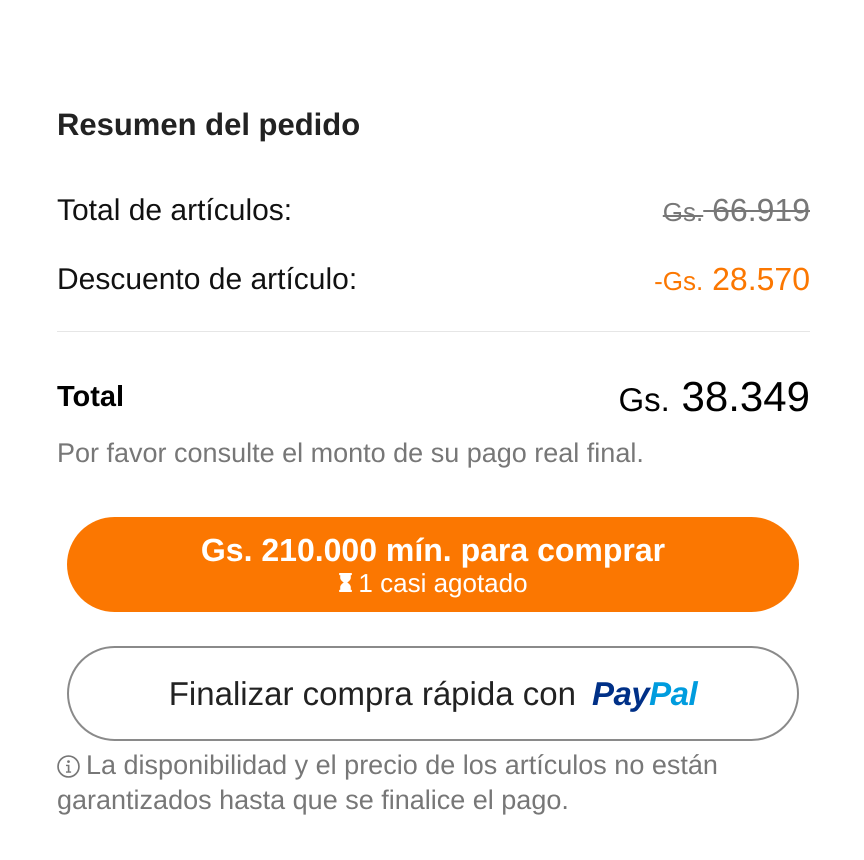 The image size is (864, 860). I want to click on total-amount: Gs. 38.349, so click(714, 397).